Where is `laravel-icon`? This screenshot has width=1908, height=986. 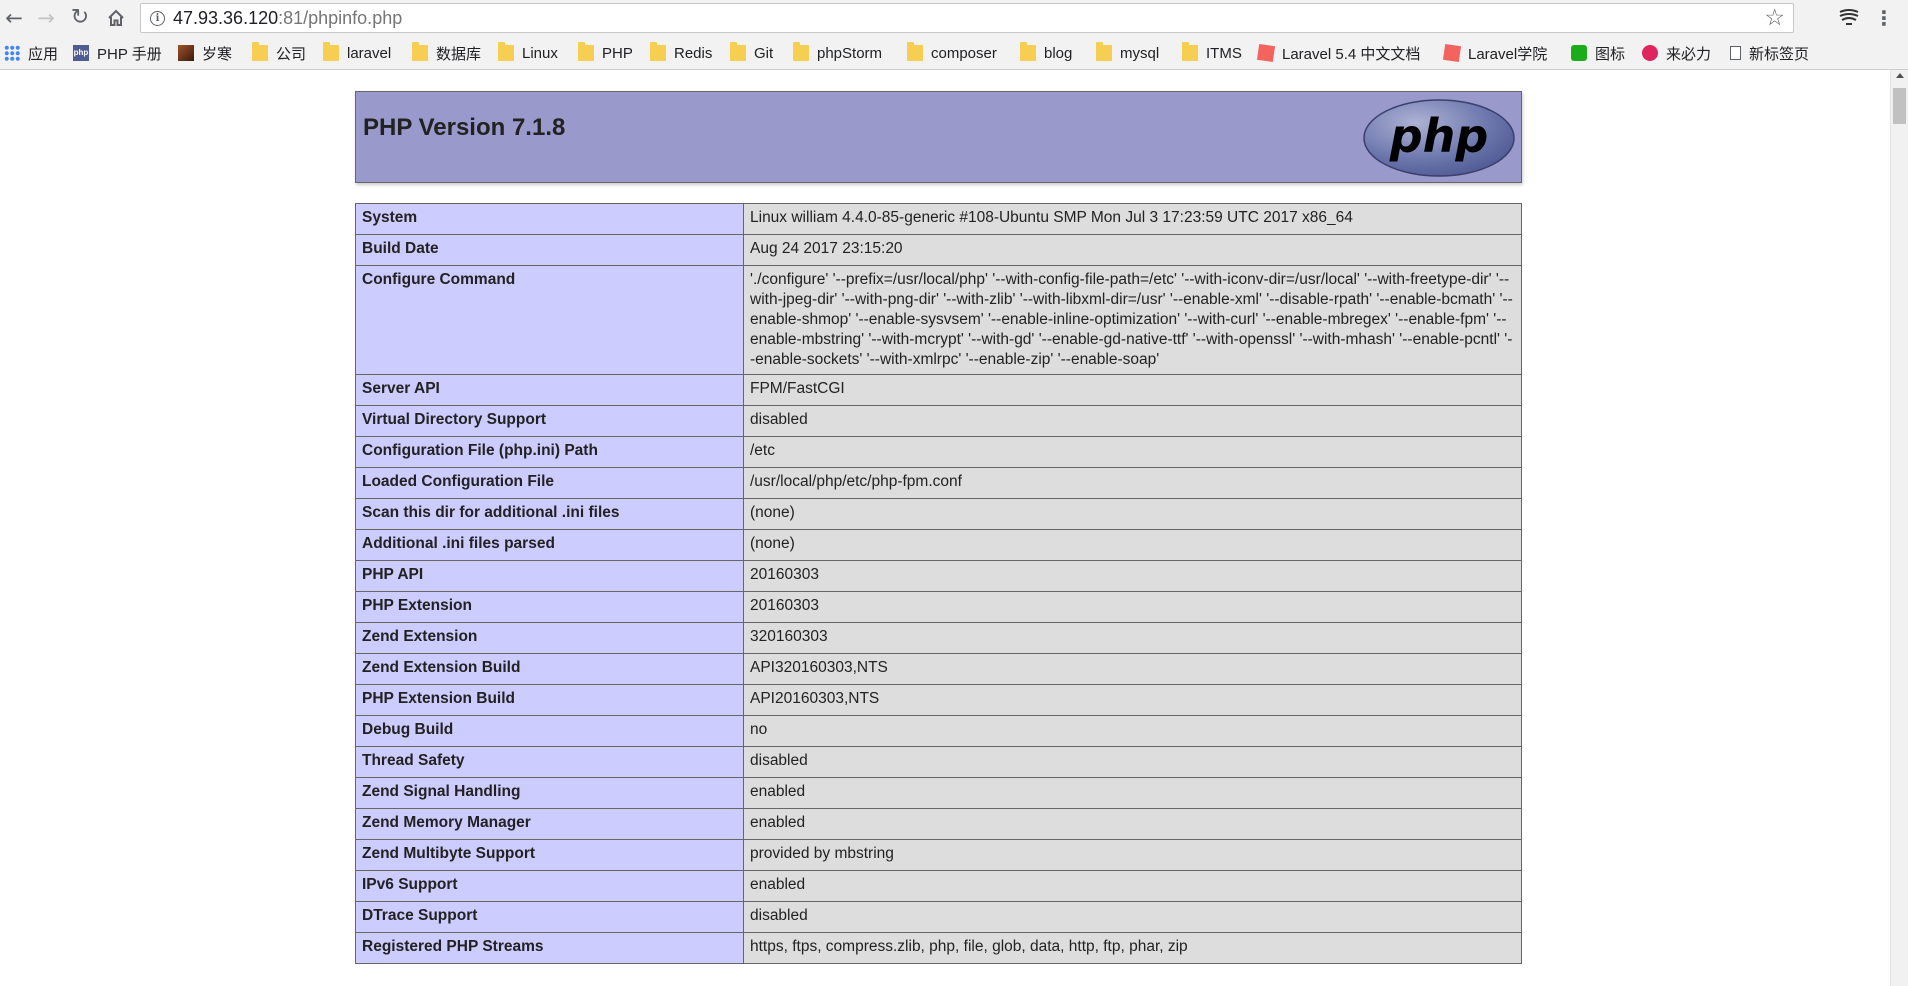
laravel-icon is located at coordinates (1452, 53).